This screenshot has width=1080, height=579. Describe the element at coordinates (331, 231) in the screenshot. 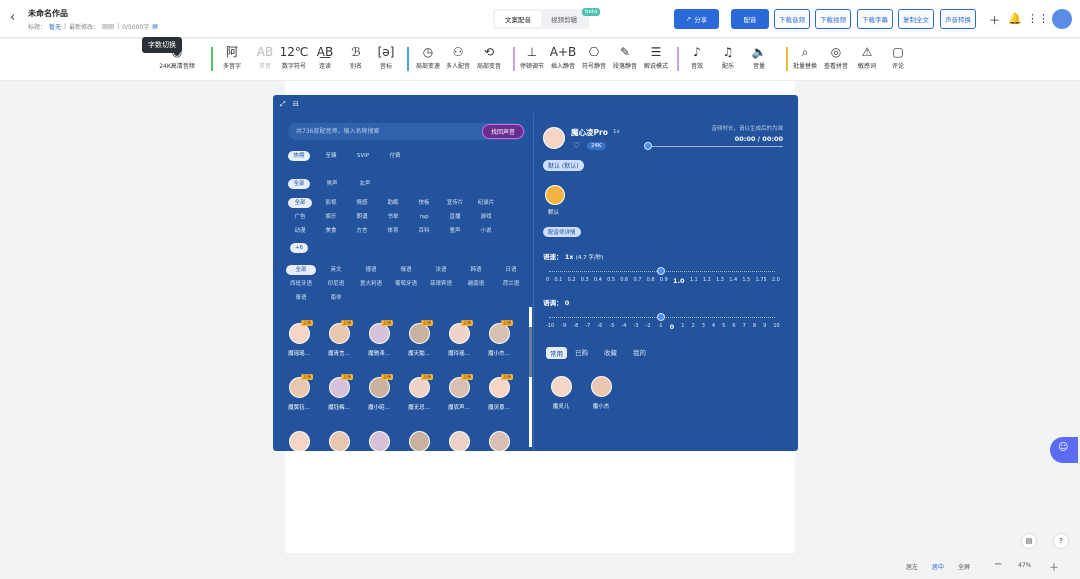

I see `cat-chip: 美食` at that location.